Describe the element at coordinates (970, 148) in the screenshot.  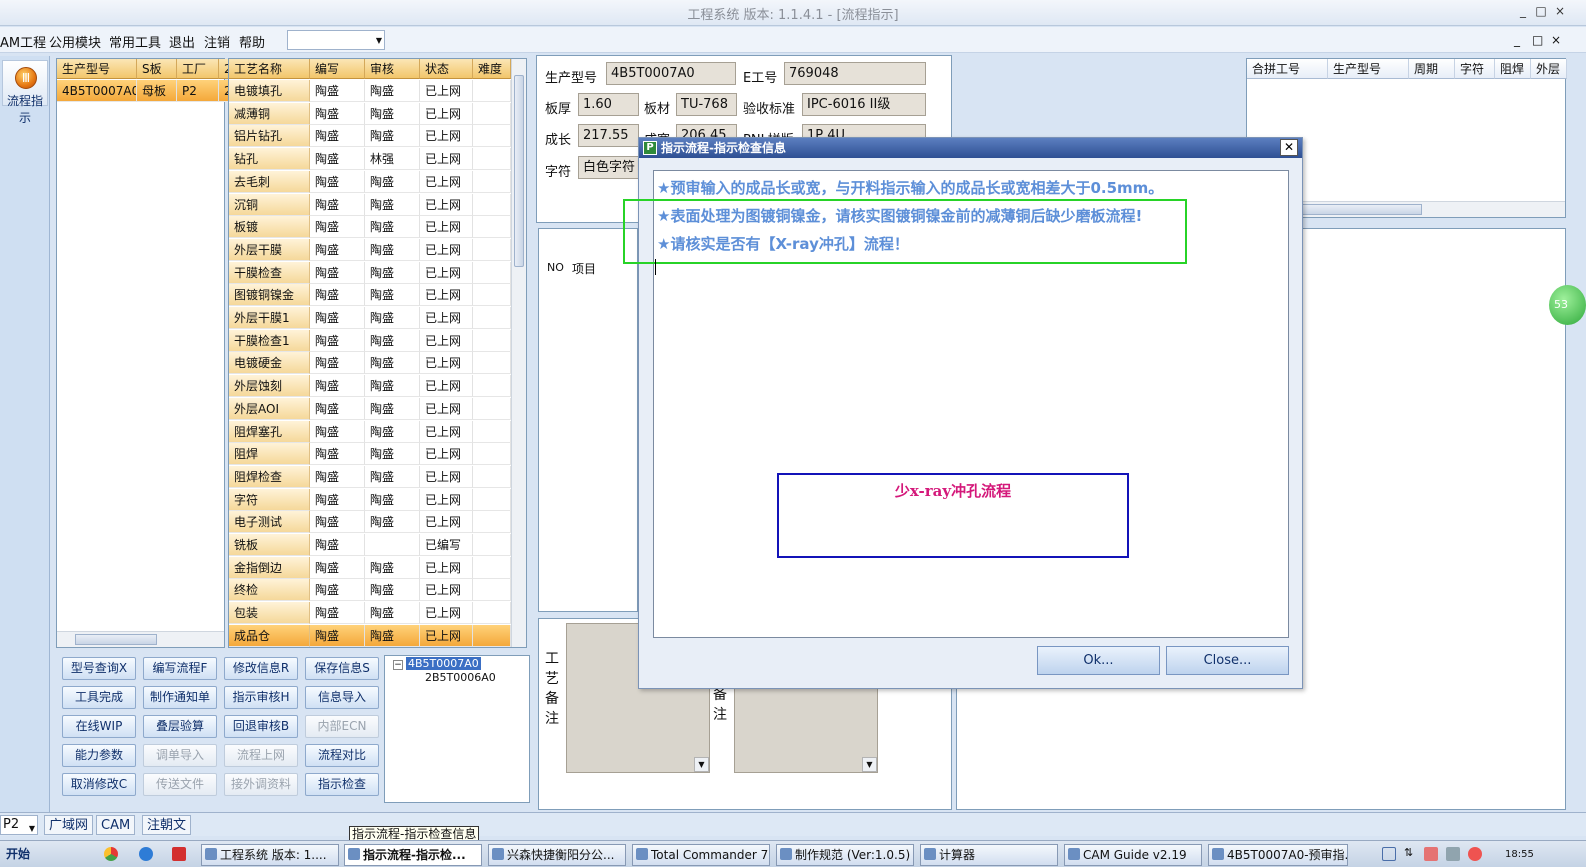
I see `dialog-titlebar: P 指示流程-指示检查信息 ✕` at that location.